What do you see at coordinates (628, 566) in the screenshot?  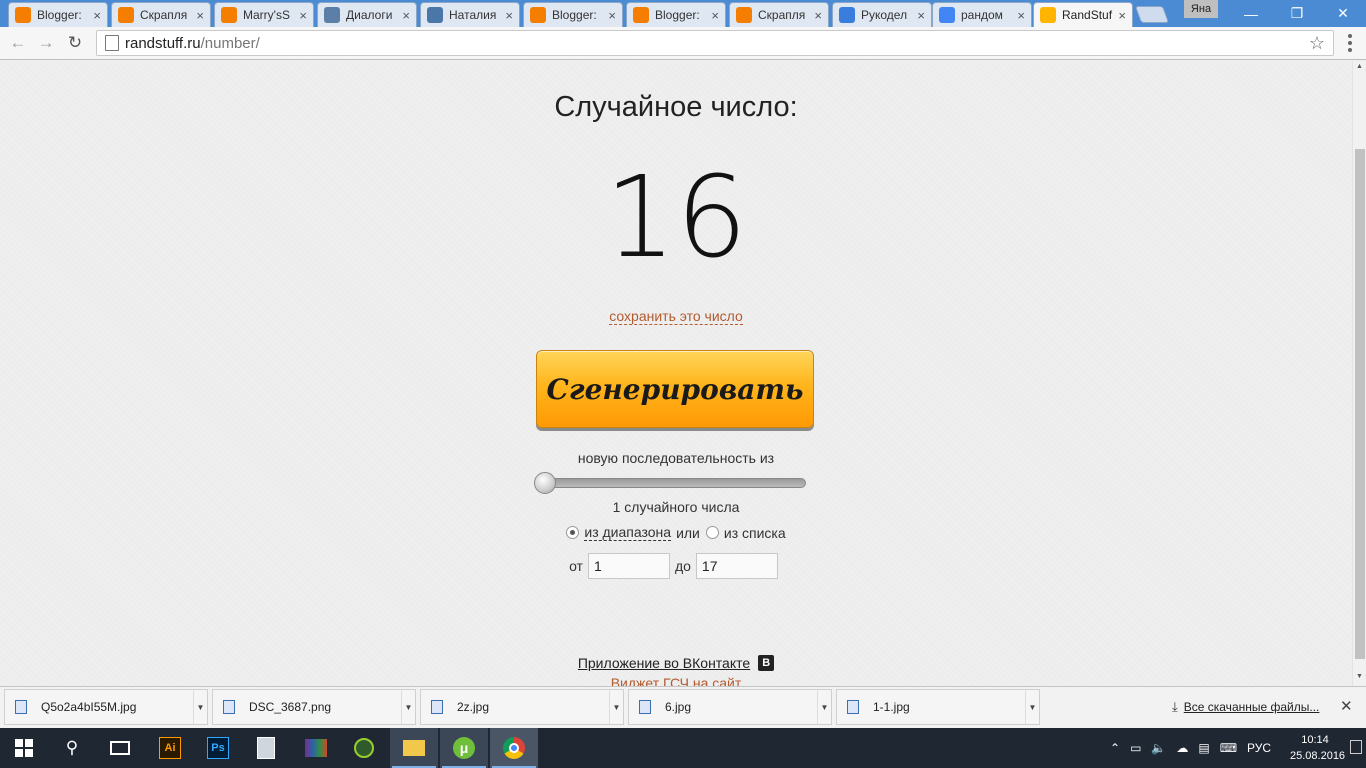 I see `from-input` at bounding box center [628, 566].